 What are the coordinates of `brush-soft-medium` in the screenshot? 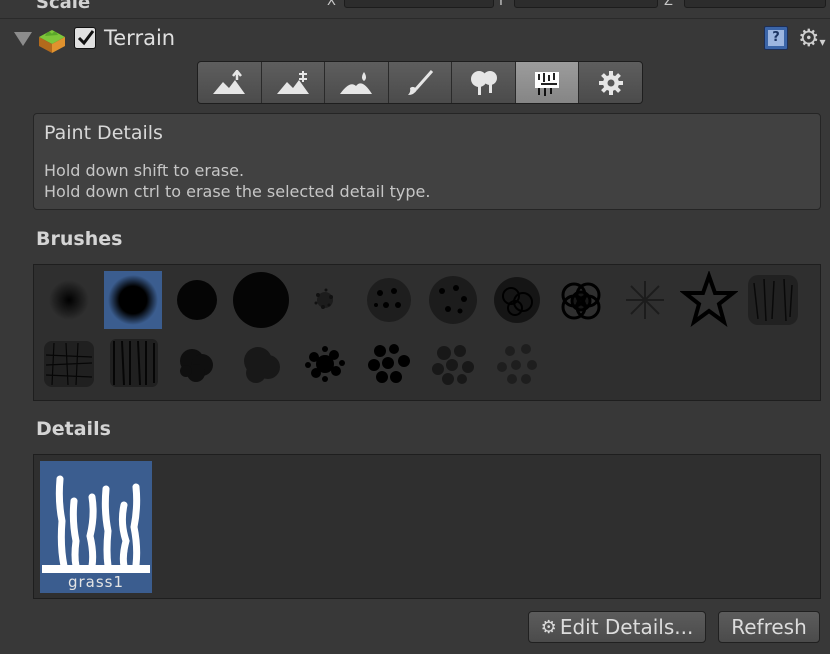 It's located at (133, 300).